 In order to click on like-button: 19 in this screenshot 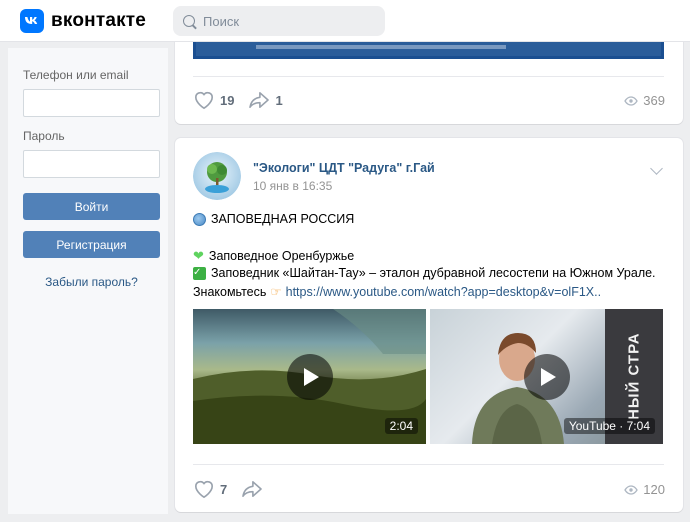, I will do `click(213, 100)`.